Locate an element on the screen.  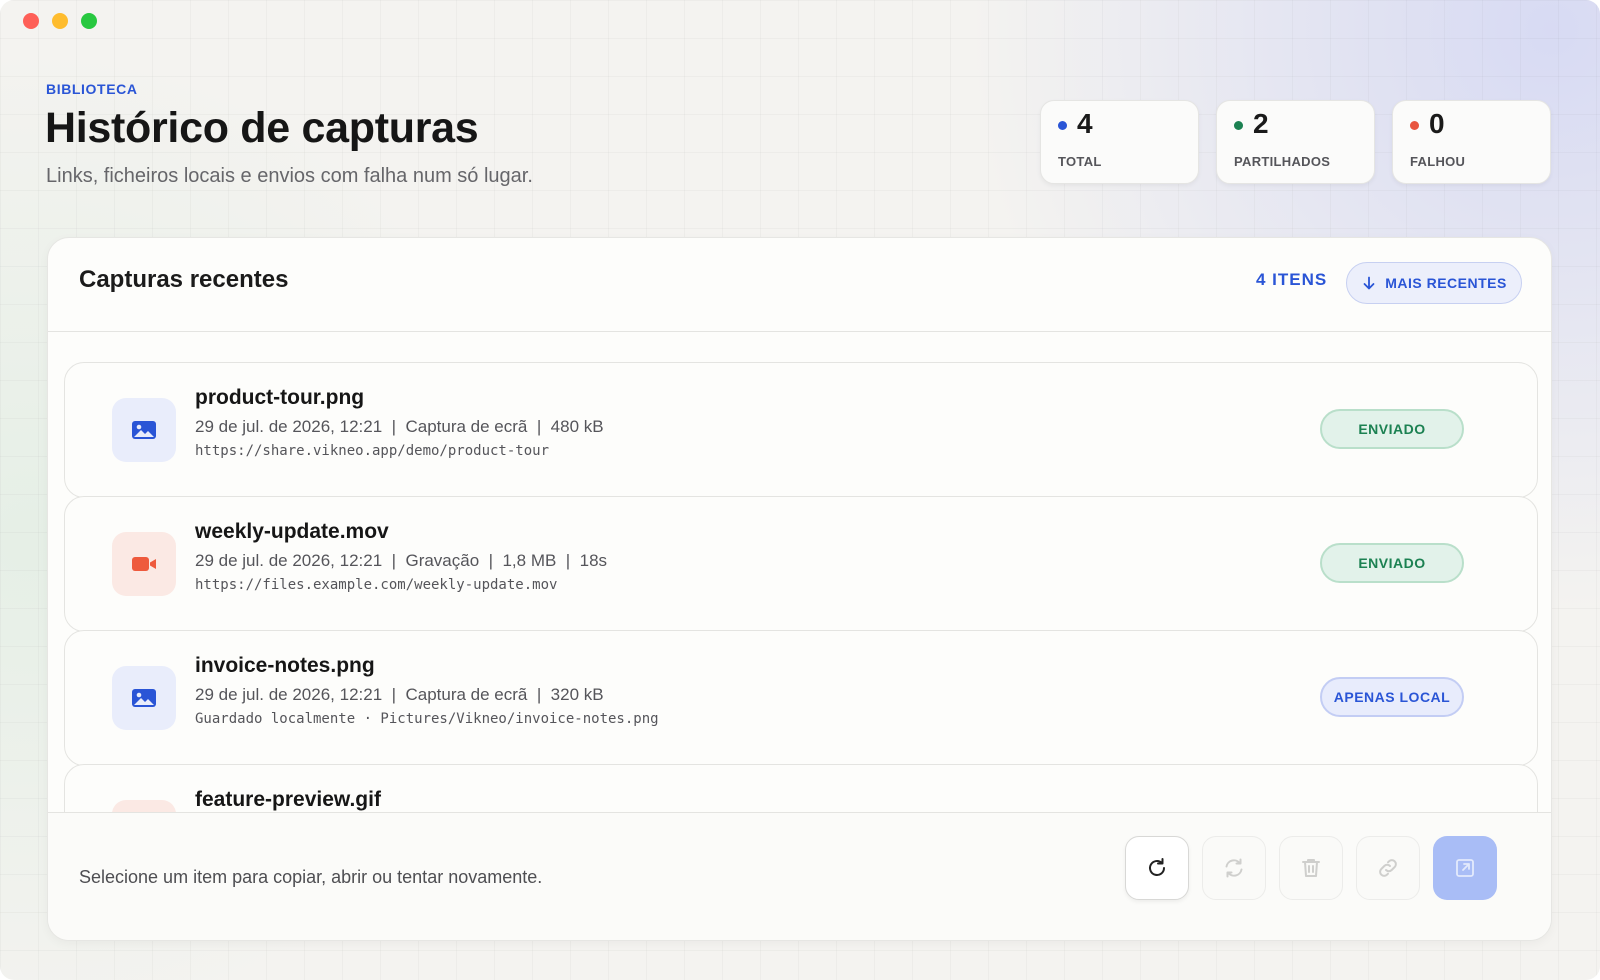
retry-button is located at coordinates (1234, 868).